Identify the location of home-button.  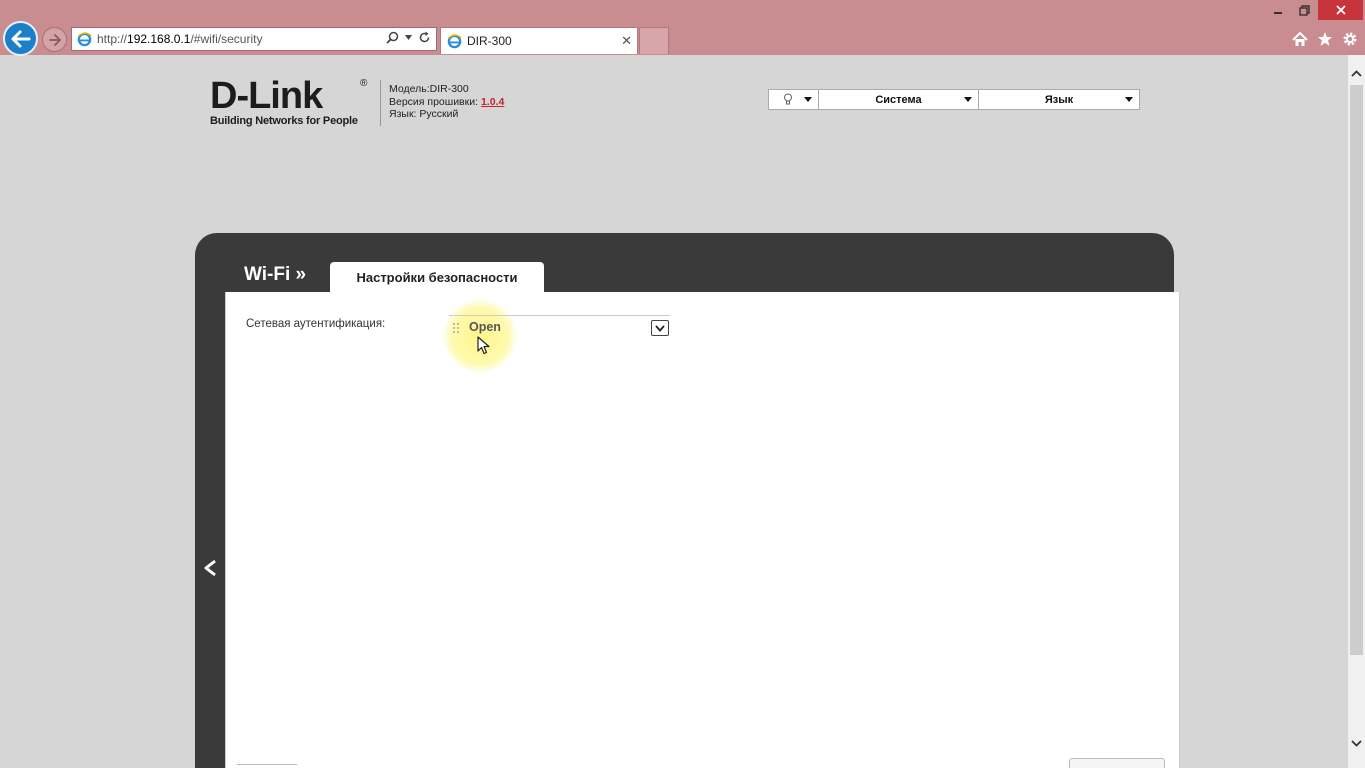
(1300, 39).